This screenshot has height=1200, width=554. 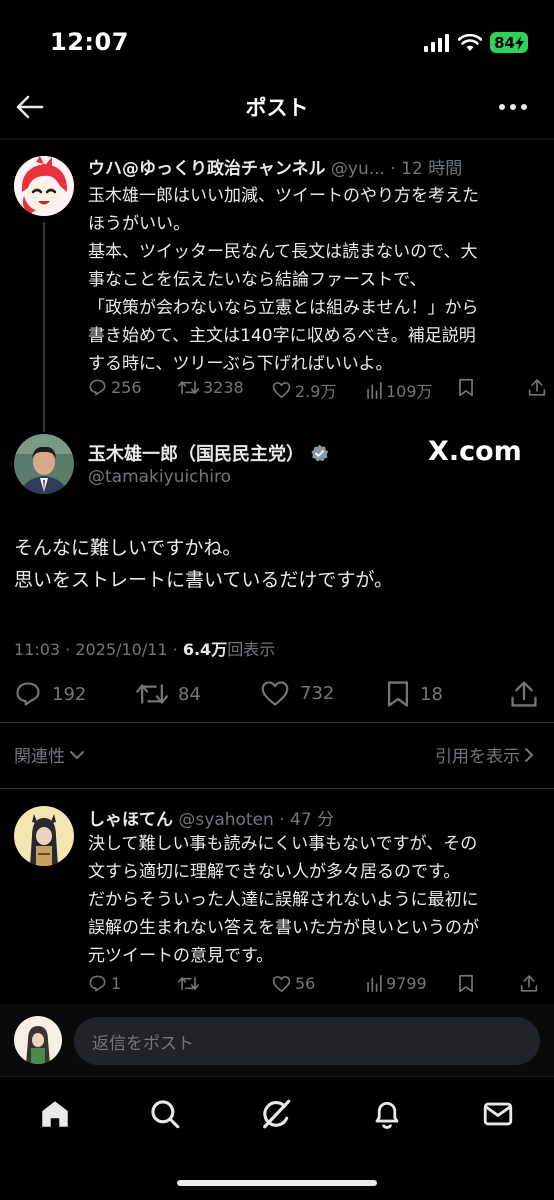 What do you see at coordinates (409, 391) in the screenshot?
I see `parent-view-count: 109万` at bounding box center [409, 391].